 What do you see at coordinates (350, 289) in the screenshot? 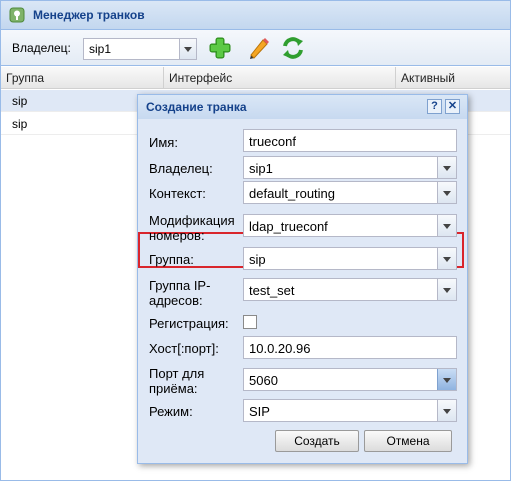
I see `ip-group-select: test_set` at bounding box center [350, 289].